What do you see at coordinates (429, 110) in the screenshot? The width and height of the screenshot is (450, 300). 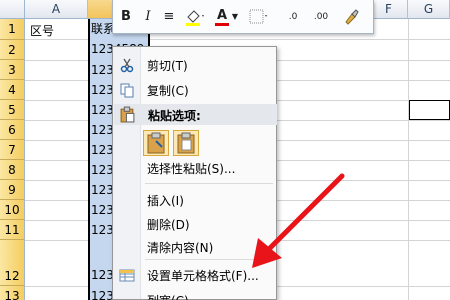 I see `active-cell-outline` at bounding box center [429, 110].